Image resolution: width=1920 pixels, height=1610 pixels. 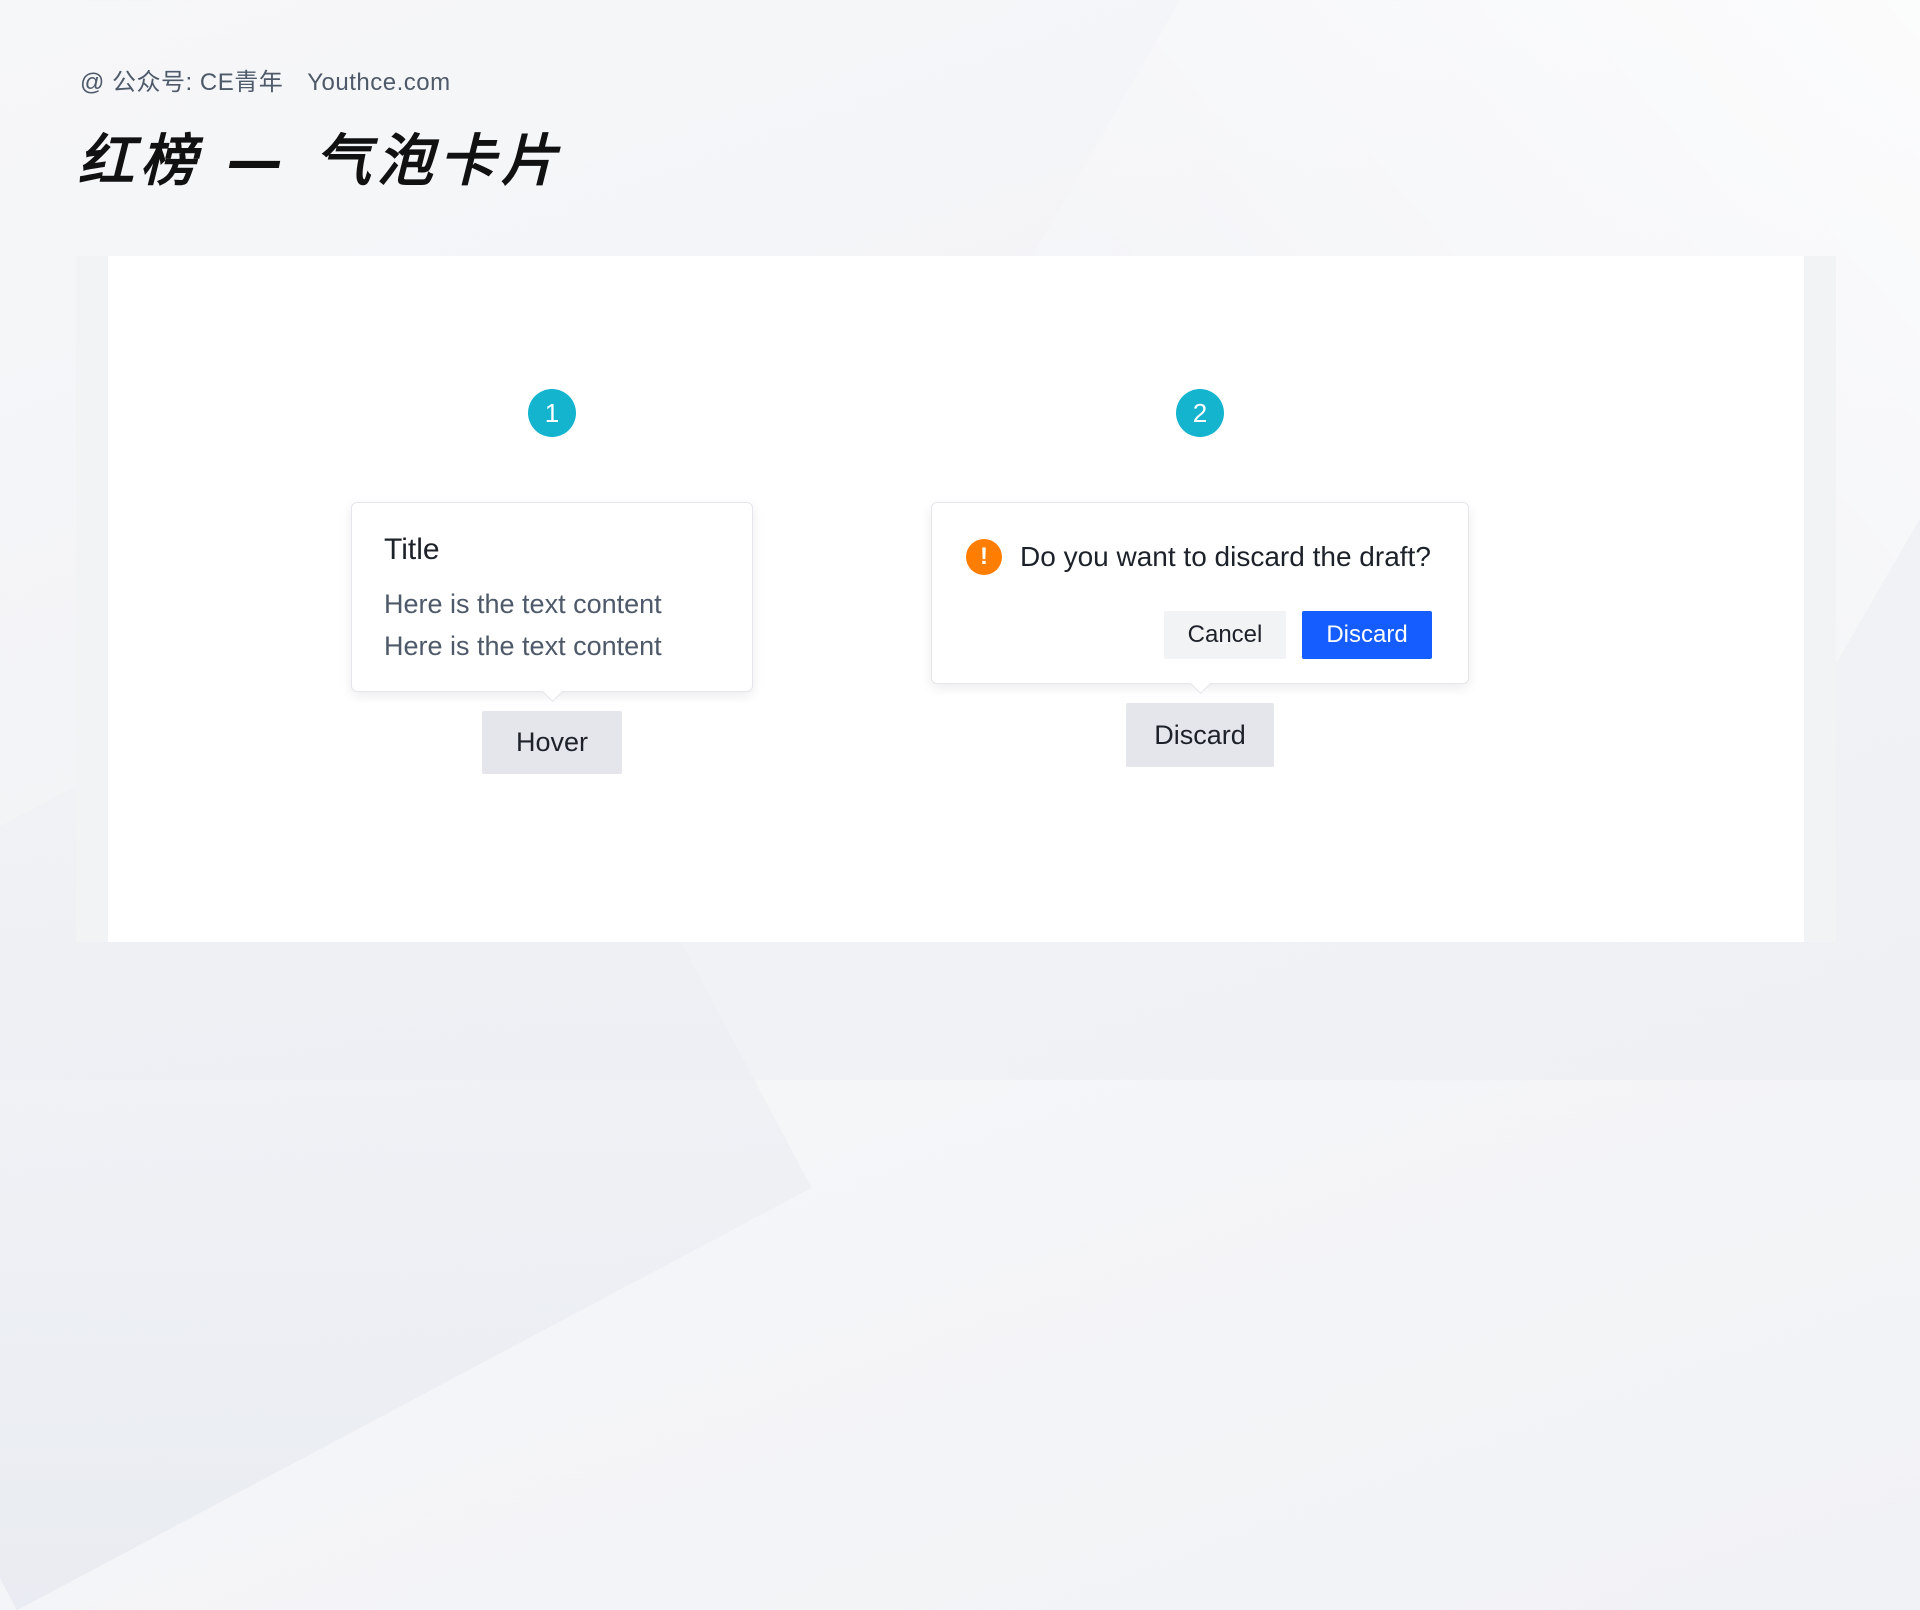 What do you see at coordinates (412, 549) in the screenshot?
I see `popover-title: Title` at bounding box center [412, 549].